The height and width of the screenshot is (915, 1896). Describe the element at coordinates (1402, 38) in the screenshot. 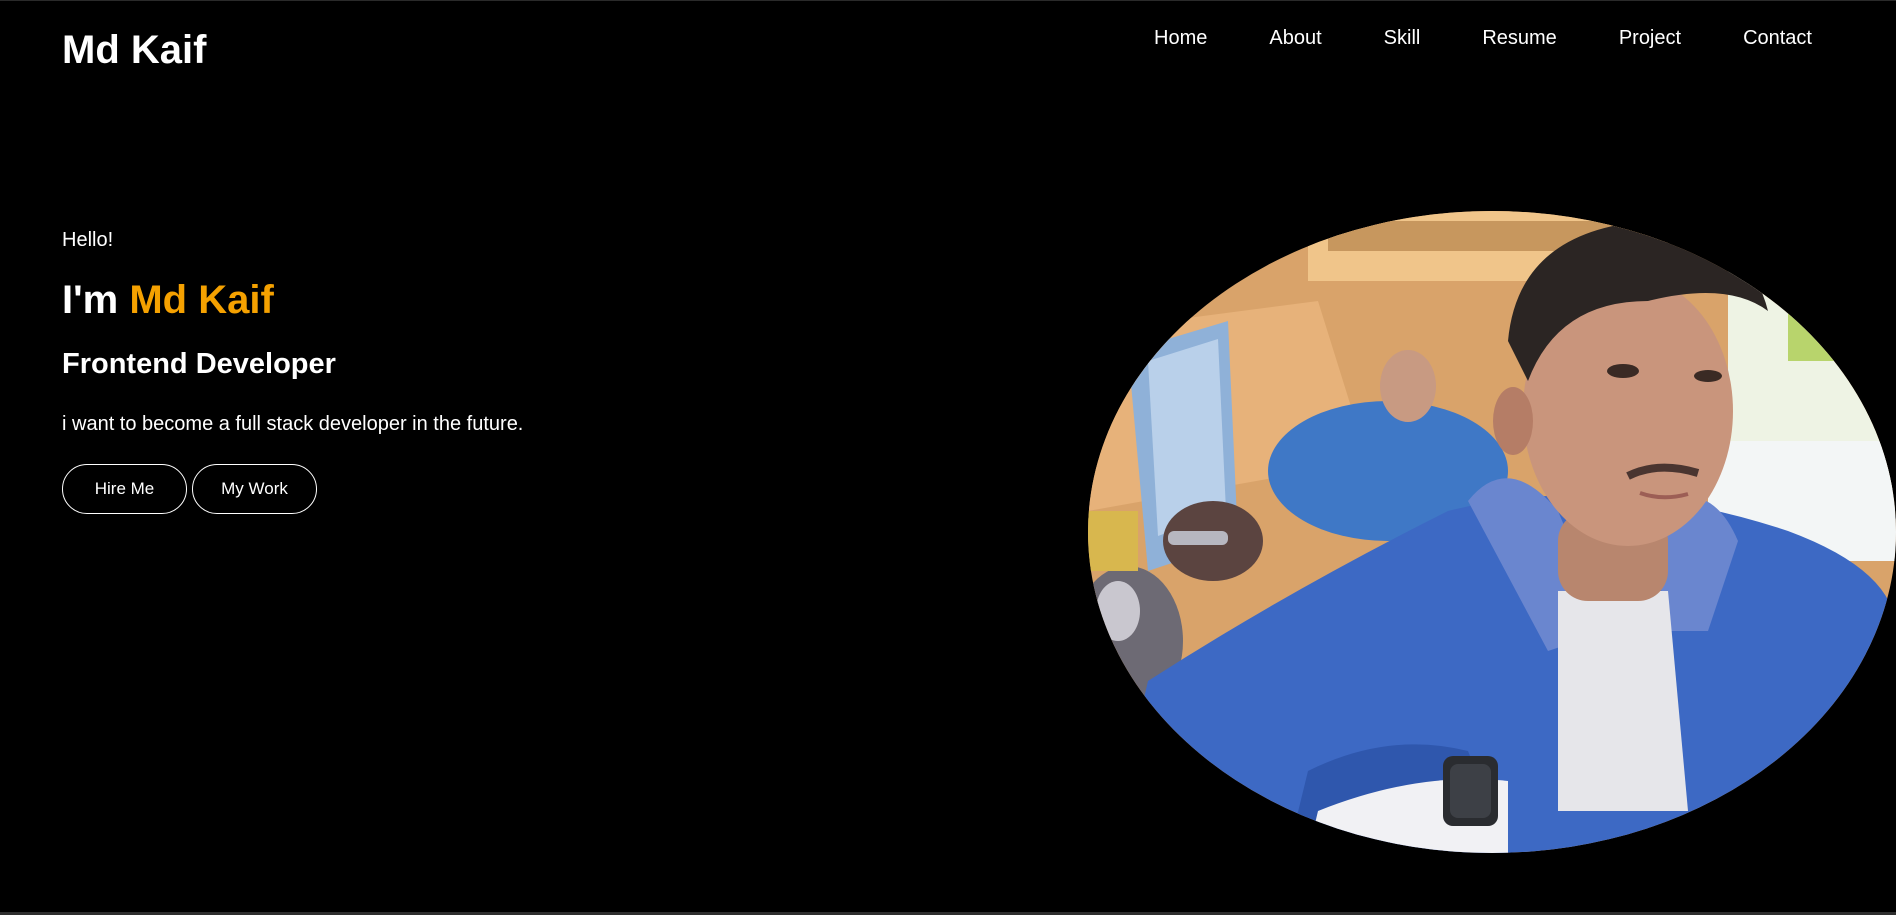

I see `nav-skill: Skill` at that location.